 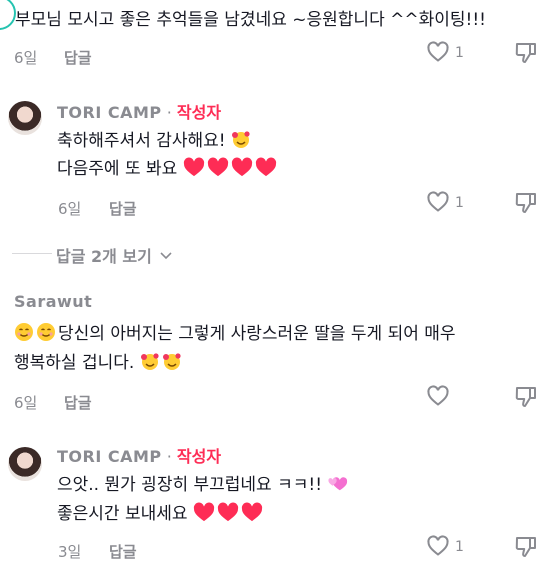 What do you see at coordinates (53, 301) in the screenshot?
I see `author-name: Sarawut` at bounding box center [53, 301].